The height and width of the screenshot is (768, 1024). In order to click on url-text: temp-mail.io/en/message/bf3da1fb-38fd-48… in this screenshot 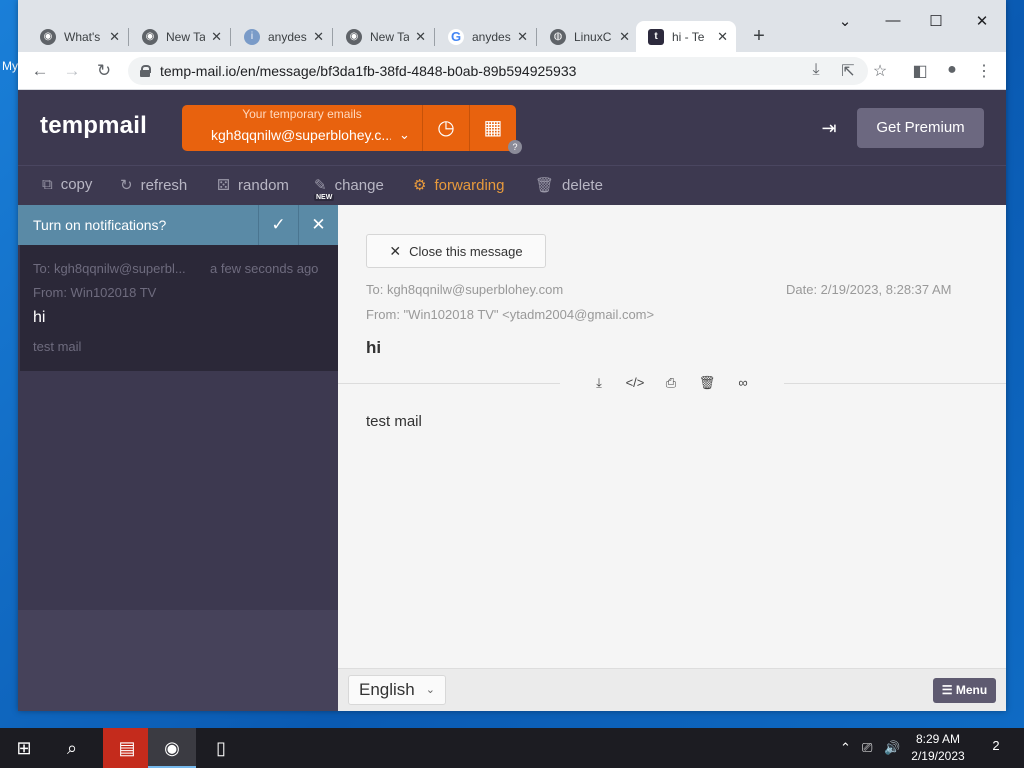, I will do `click(368, 71)`.